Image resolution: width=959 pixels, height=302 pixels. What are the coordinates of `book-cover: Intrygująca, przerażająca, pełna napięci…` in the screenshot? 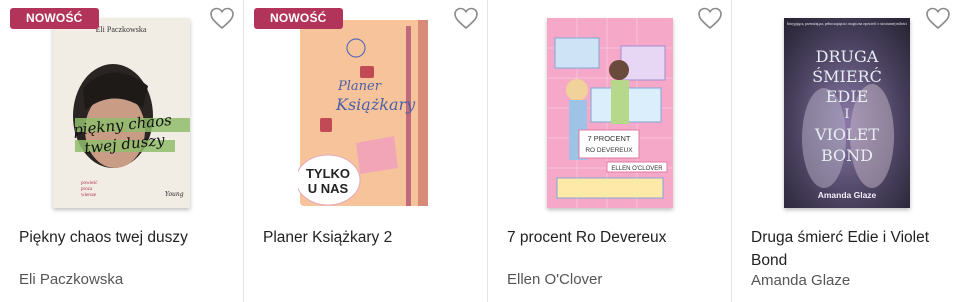 It's located at (847, 113).